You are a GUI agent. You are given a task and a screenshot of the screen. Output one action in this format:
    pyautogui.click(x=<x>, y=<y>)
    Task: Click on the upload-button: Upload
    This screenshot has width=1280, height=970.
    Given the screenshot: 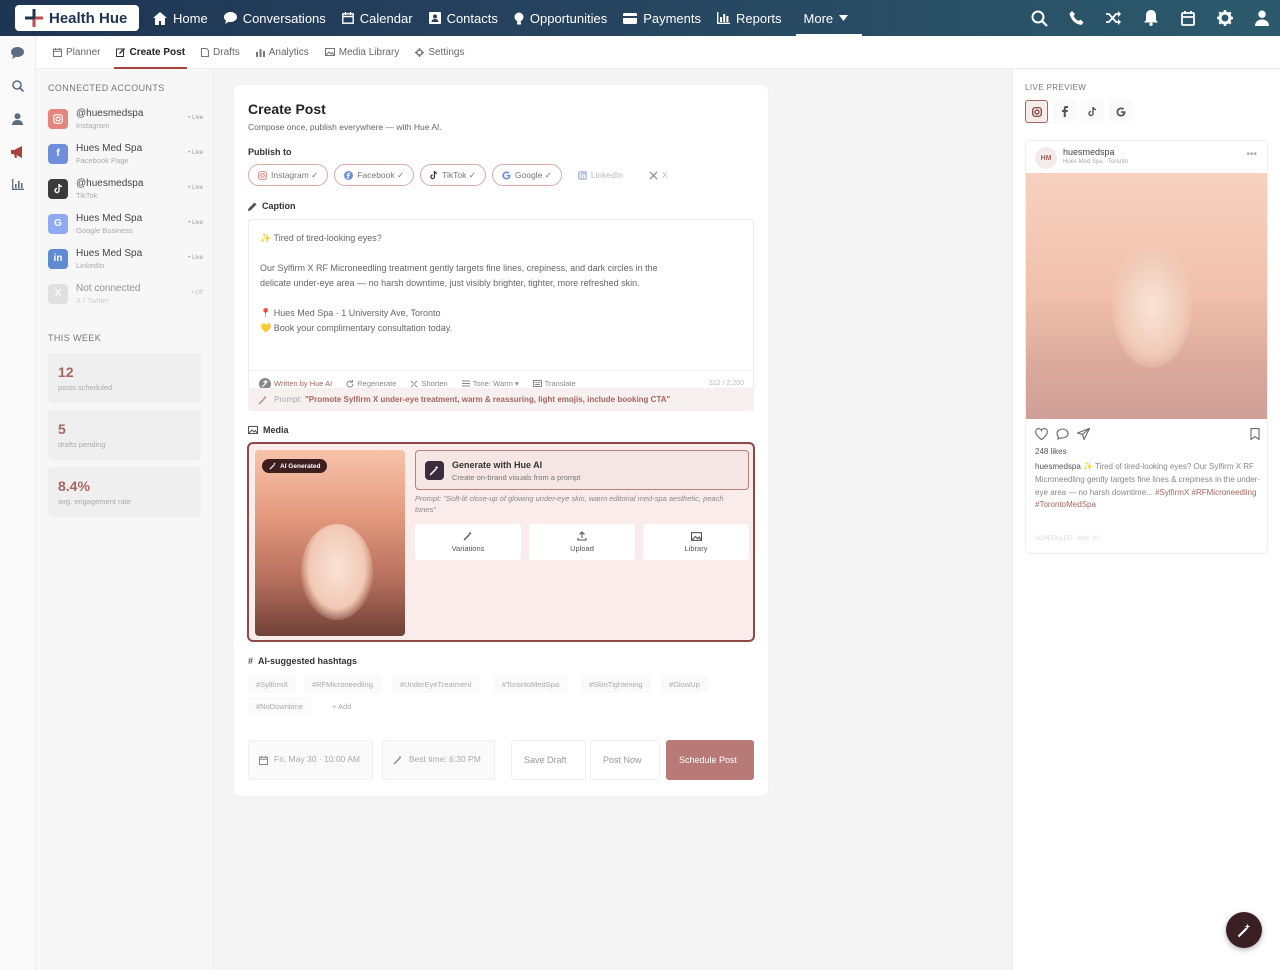 What is the action you would take?
    pyautogui.click(x=582, y=542)
    